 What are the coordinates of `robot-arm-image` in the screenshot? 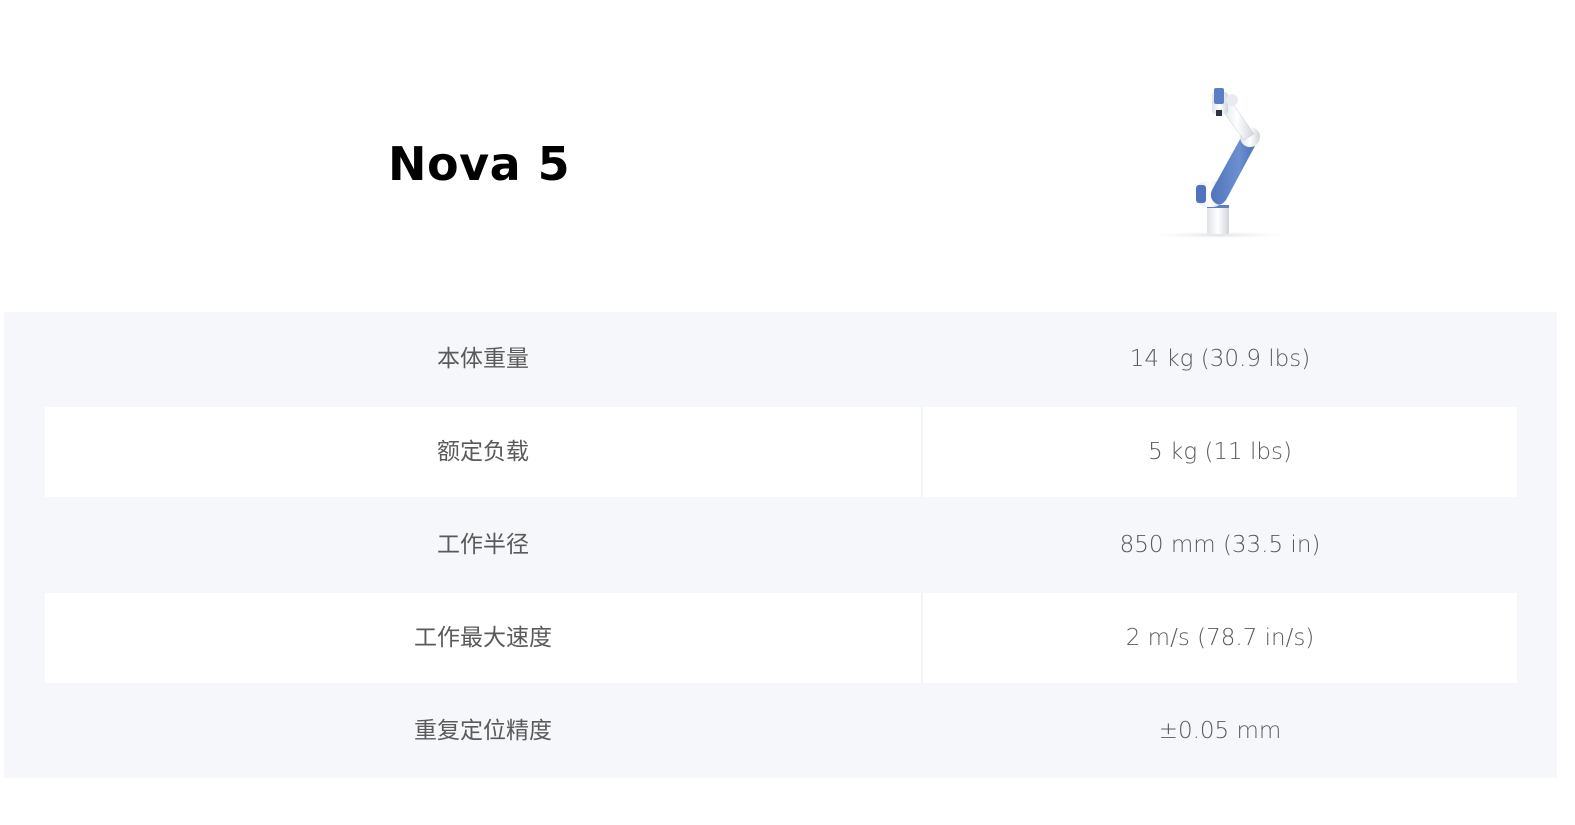 It's located at (1220, 165).